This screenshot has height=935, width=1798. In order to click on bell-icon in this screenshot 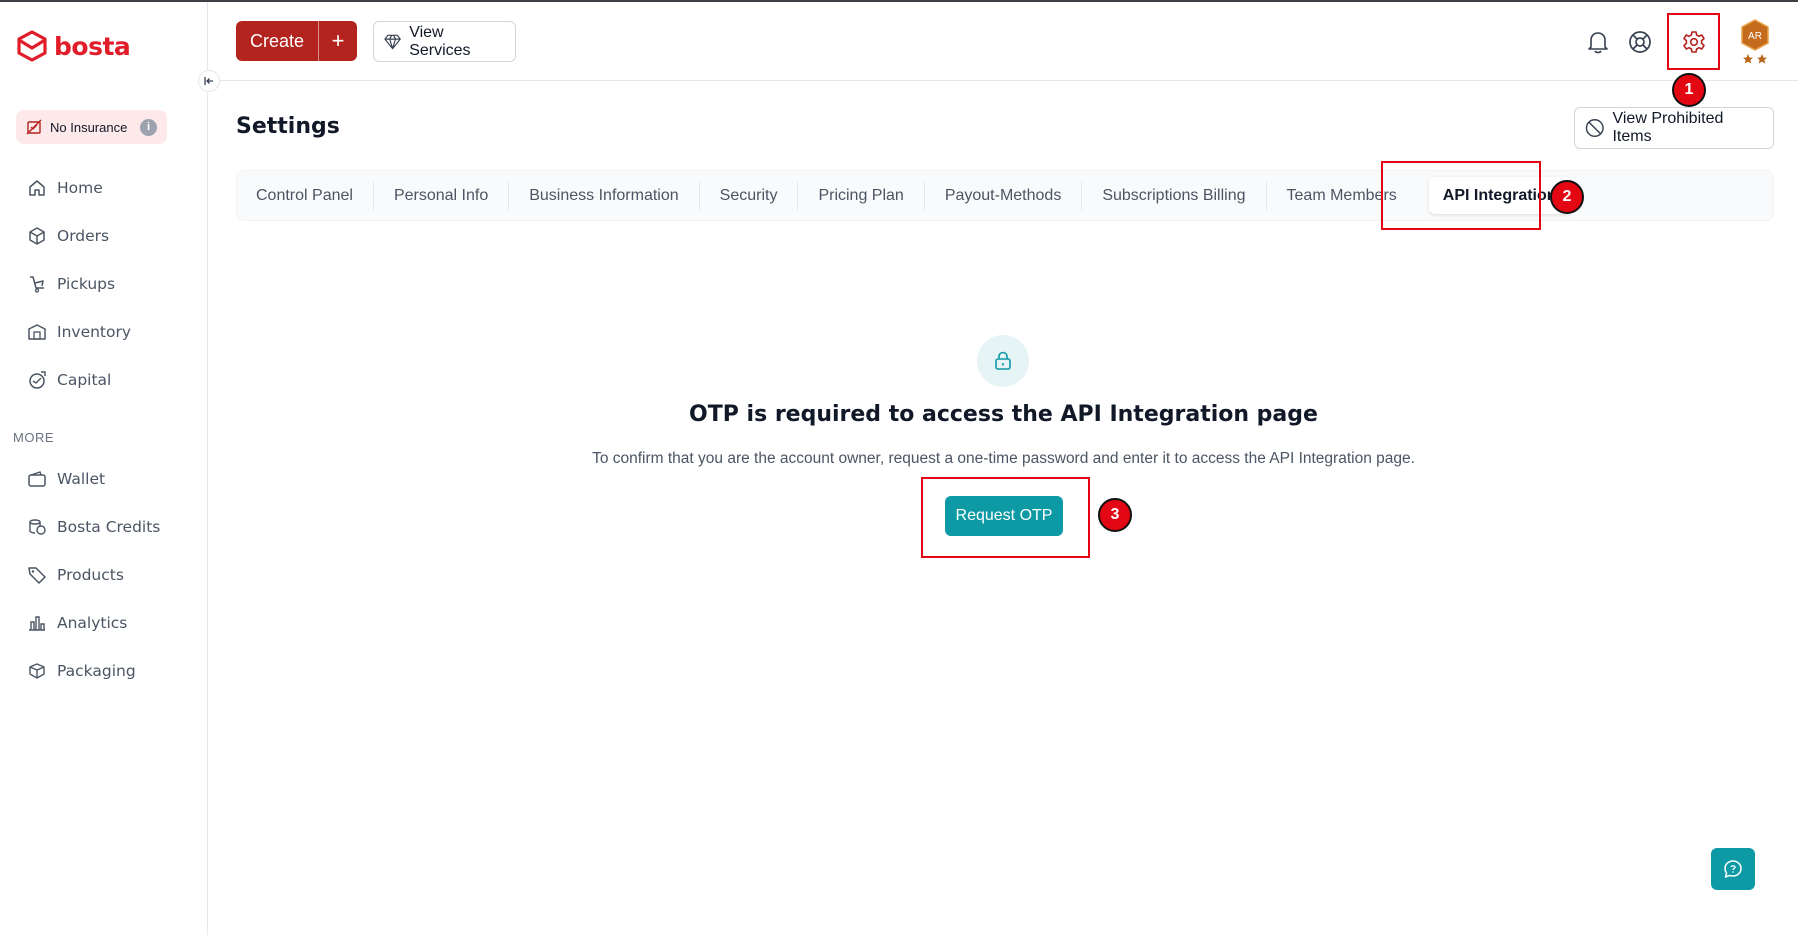, I will do `click(1598, 43)`.